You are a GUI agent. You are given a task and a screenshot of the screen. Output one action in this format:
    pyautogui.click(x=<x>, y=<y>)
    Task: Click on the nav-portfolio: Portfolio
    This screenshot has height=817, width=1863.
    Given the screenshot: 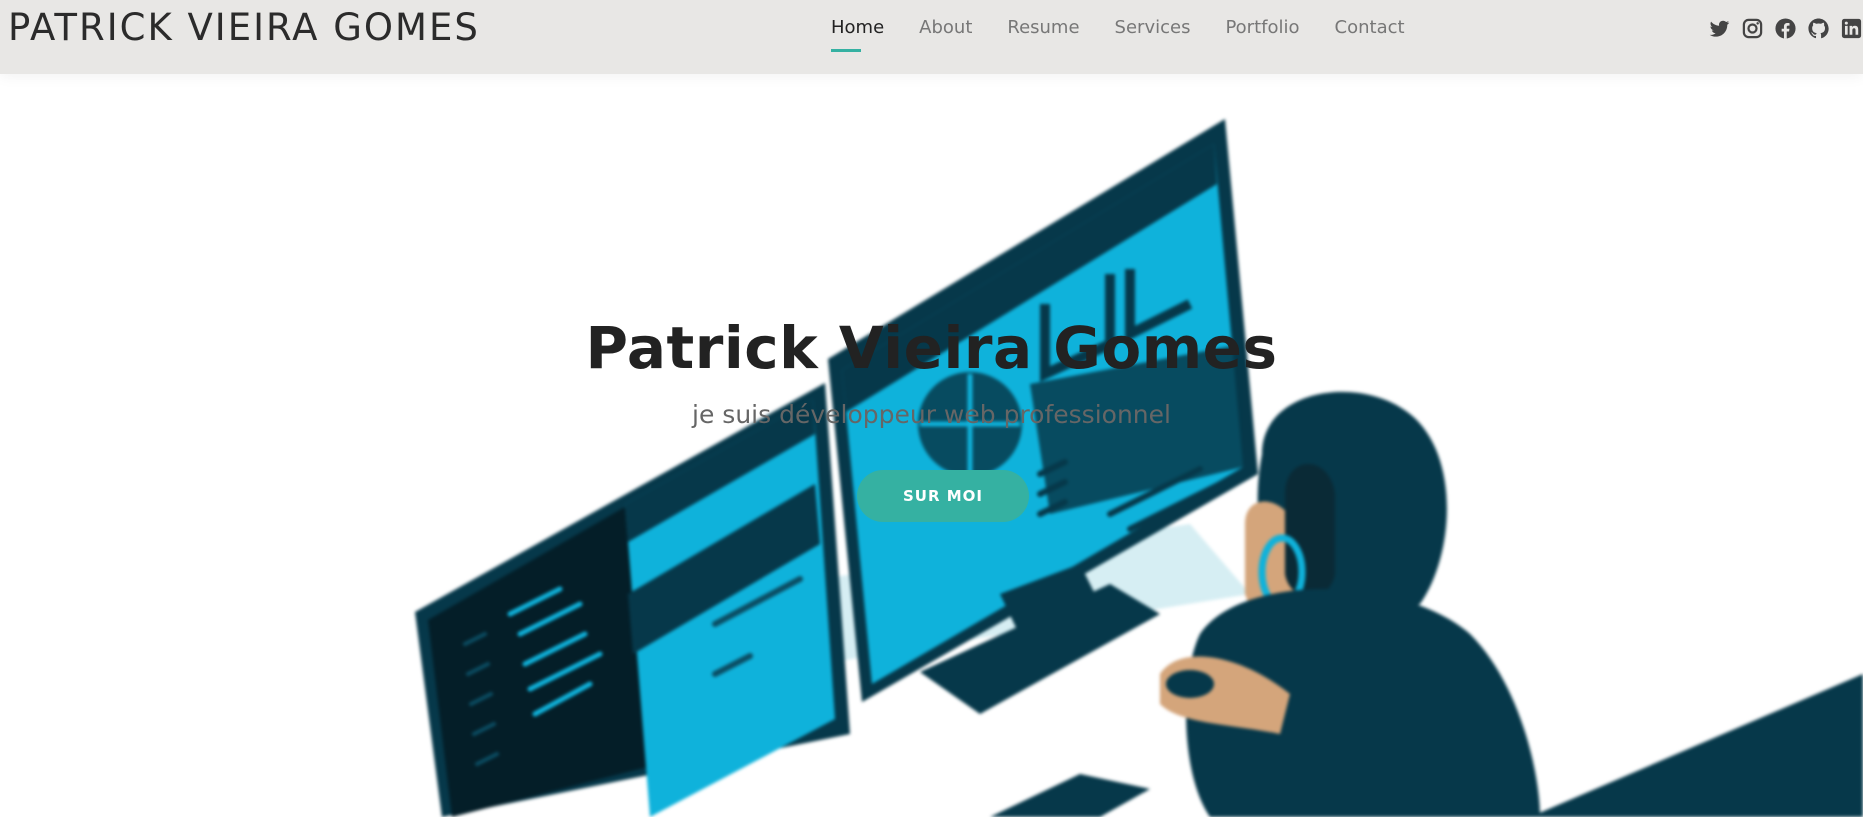 What is the action you would take?
    pyautogui.click(x=1262, y=28)
    